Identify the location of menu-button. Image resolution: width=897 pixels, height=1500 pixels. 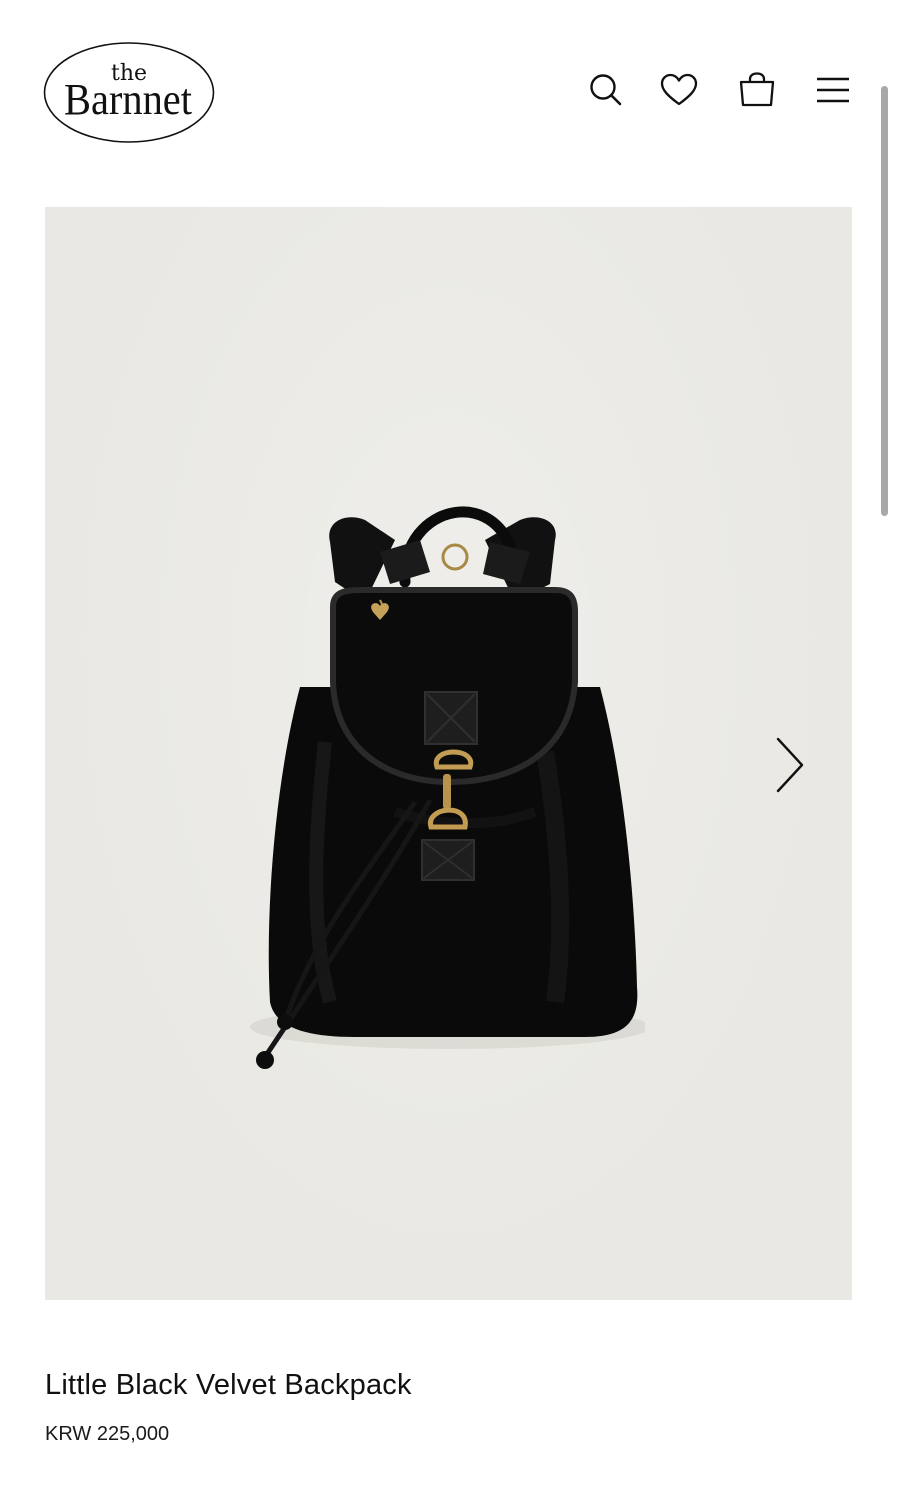
(833, 90).